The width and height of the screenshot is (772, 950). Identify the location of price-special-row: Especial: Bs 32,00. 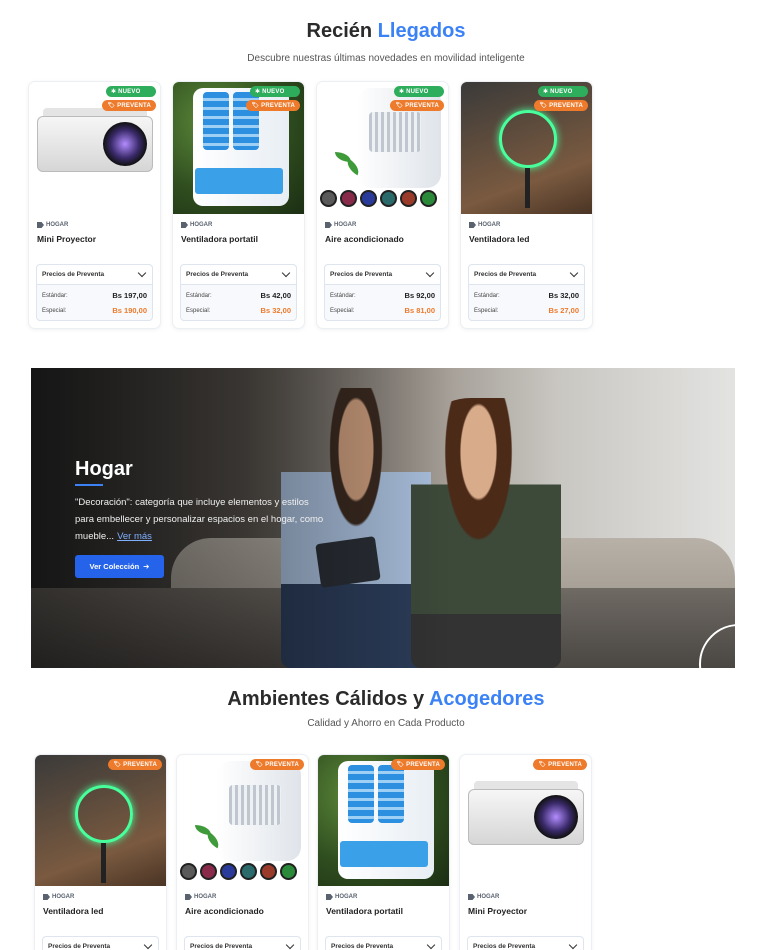
(238, 310).